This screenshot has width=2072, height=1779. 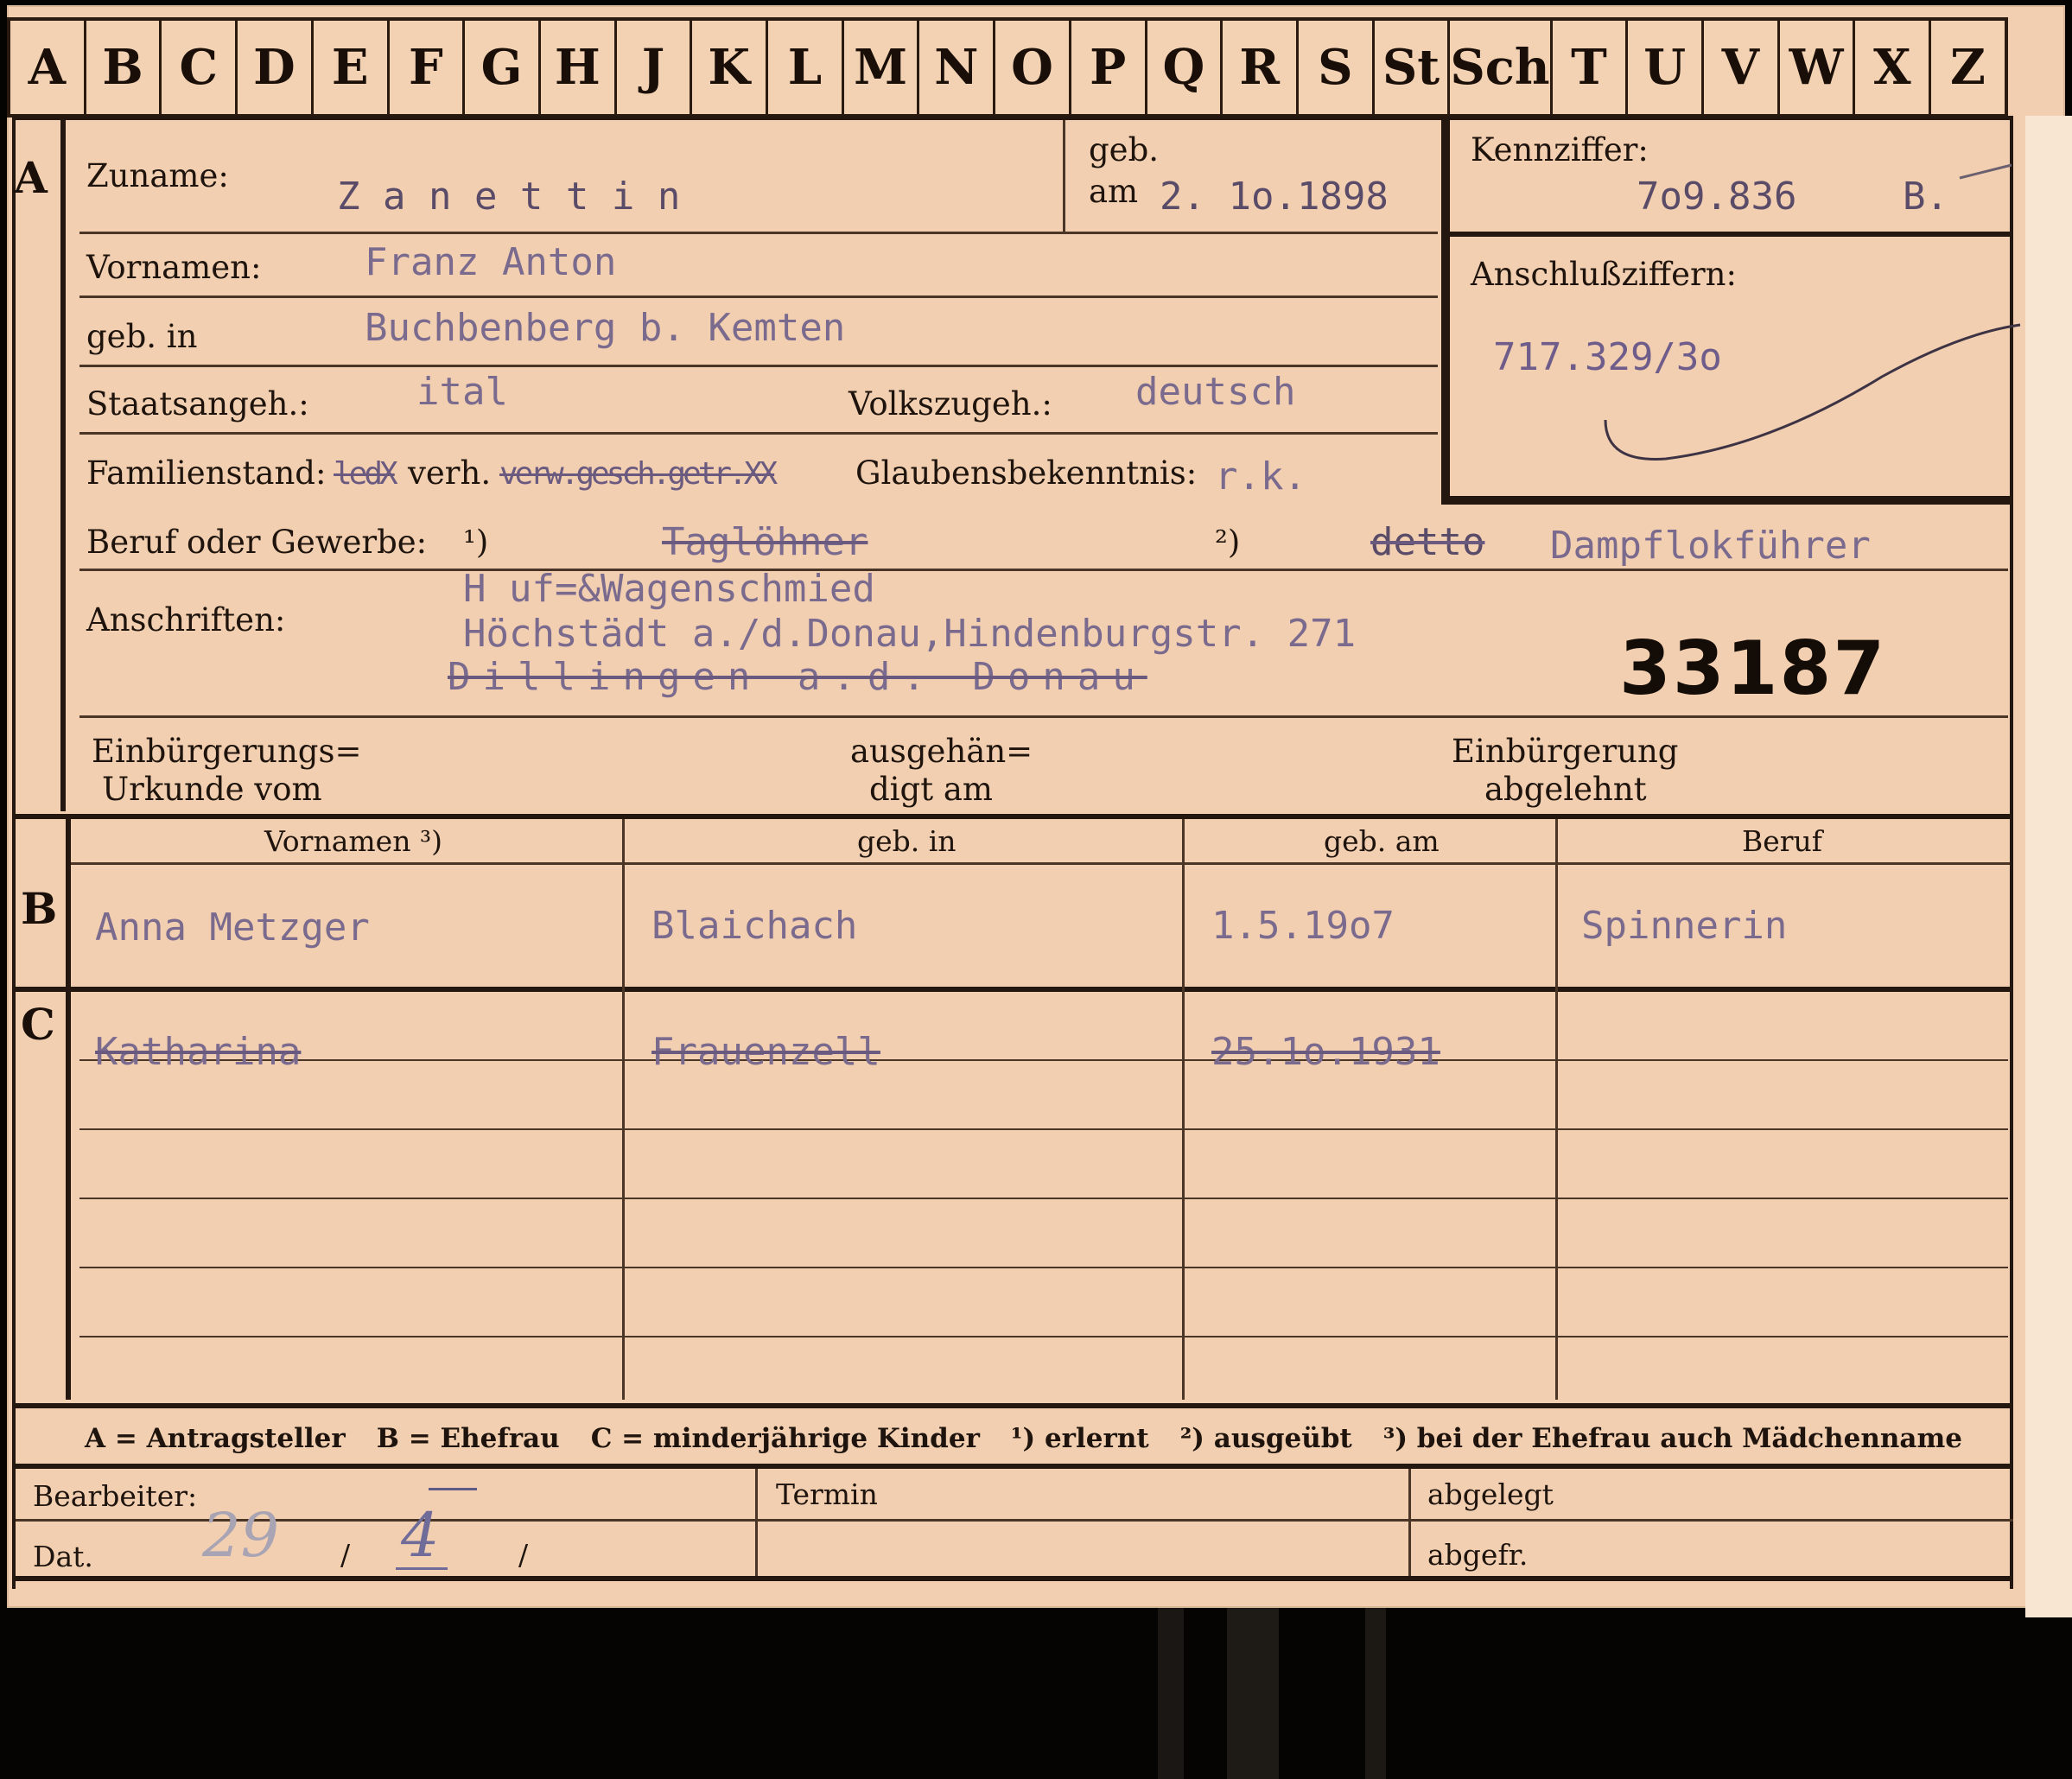 What do you see at coordinates (1501, 67) in the screenshot?
I see `tab-sch: Sch` at bounding box center [1501, 67].